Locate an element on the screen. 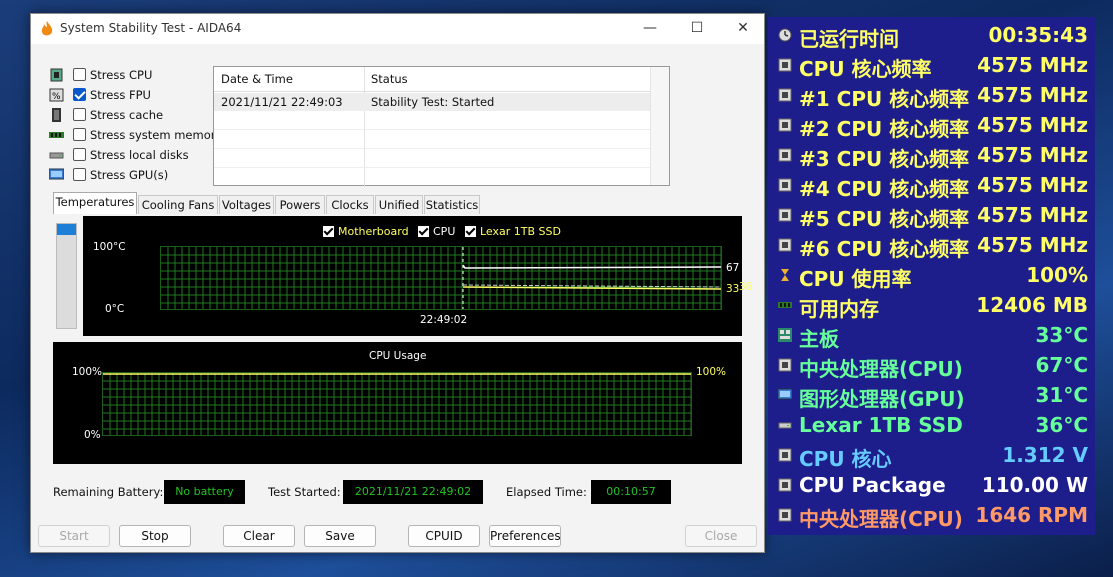 The height and width of the screenshot is (577, 1113). cpu-usage-title: CPU Usage is located at coordinates (398, 356).